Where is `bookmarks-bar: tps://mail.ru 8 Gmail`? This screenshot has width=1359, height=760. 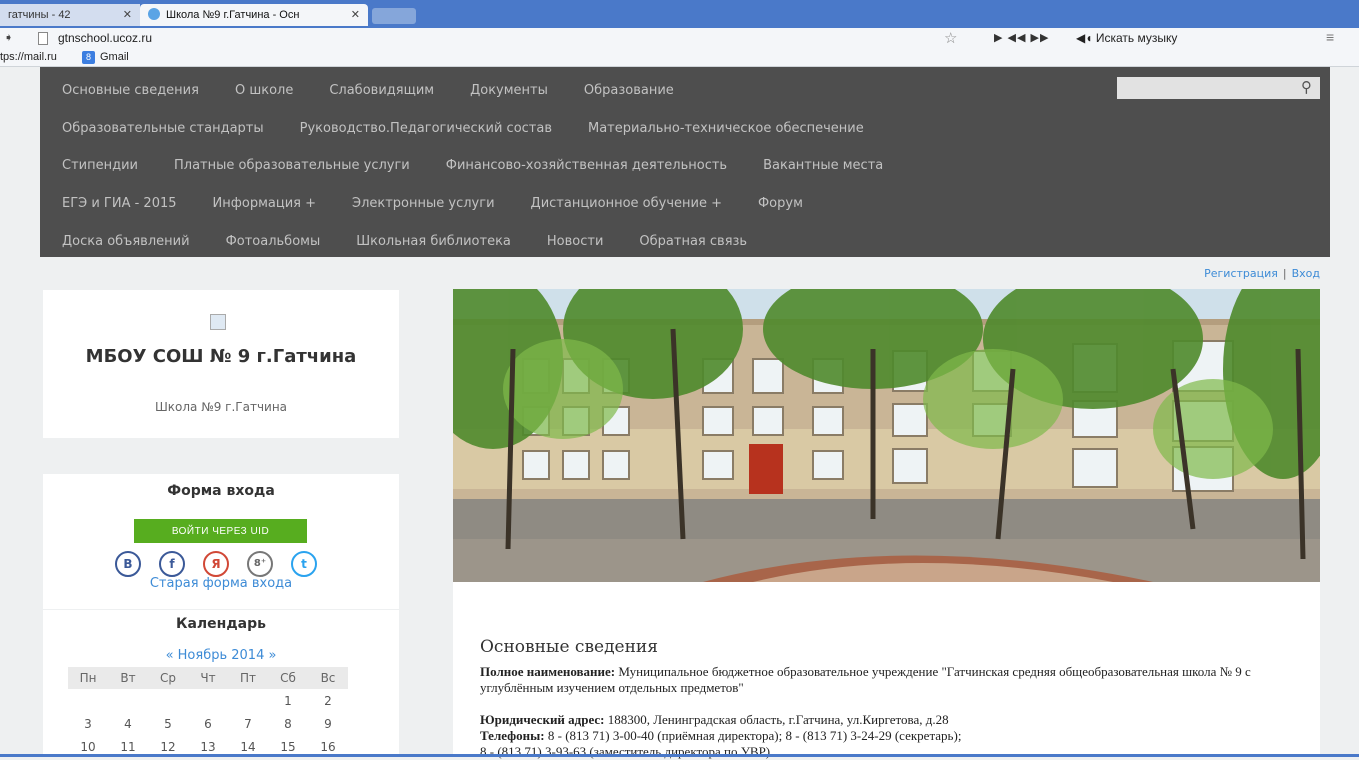
bookmarks-bar: tps://mail.ru 8 Gmail is located at coordinates (679, 58).